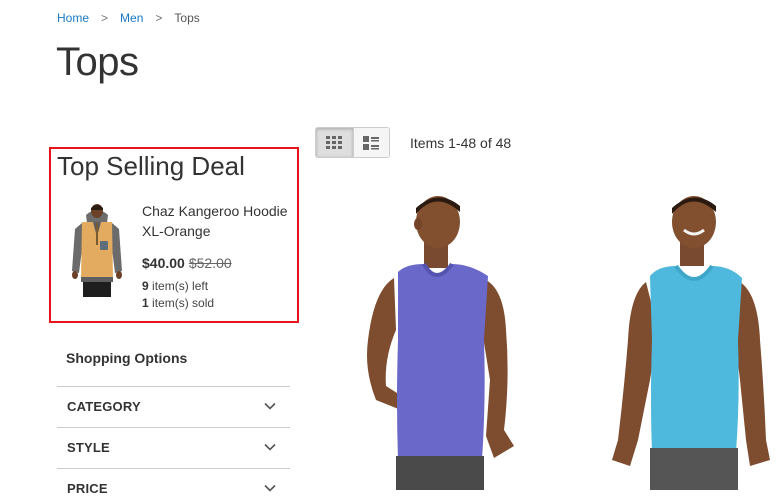 This screenshot has width=778, height=503. Describe the element at coordinates (187, 263) in the screenshot. I see `deal-price: $40.00 $52.00` at that location.